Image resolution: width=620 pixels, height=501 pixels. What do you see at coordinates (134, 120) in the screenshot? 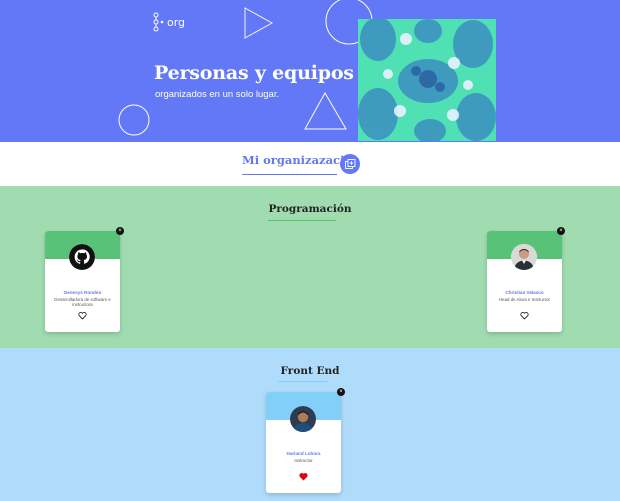
I see `circle-shape` at bounding box center [134, 120].